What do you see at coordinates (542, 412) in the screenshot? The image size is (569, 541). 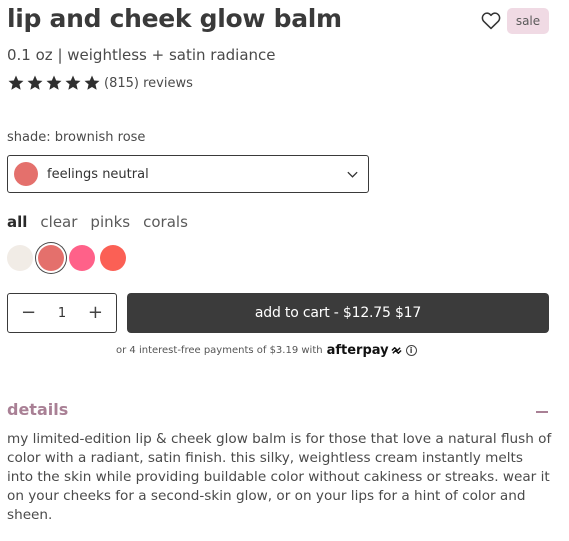 I see `collapse-icon` at bounding box center [542, 412].